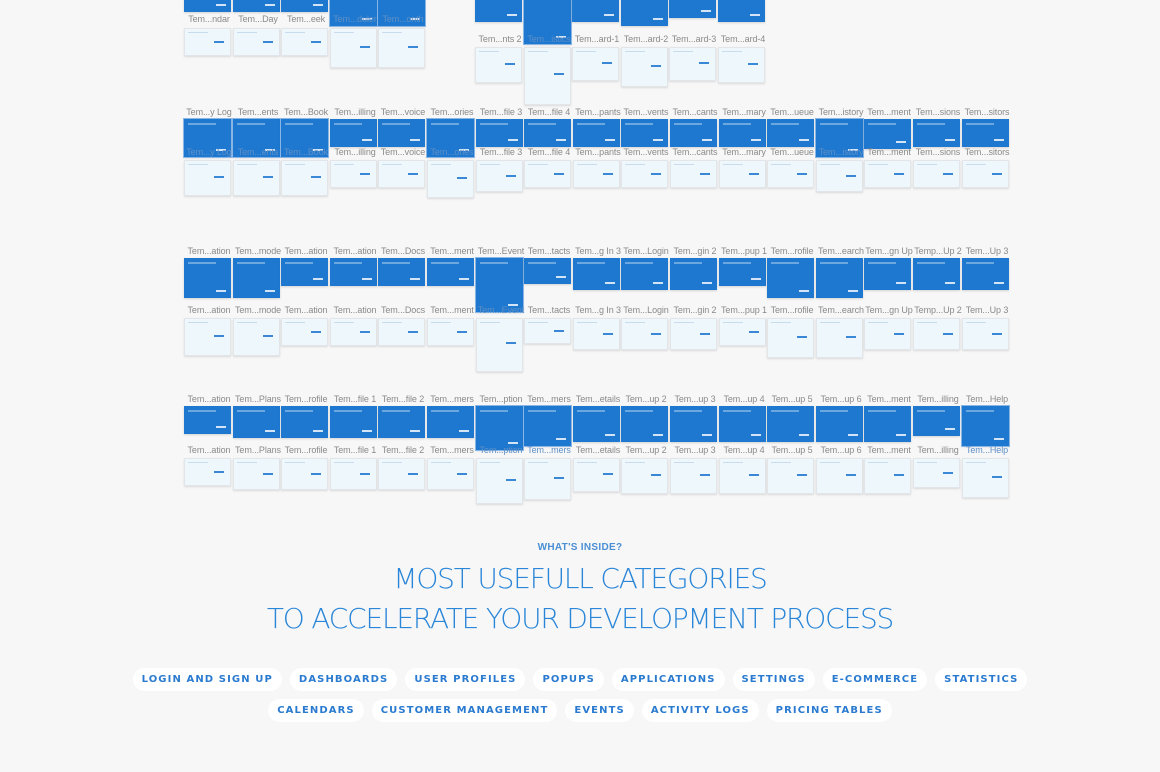 The height and width of the screenshot is (772, 1160). What do you see at coordinates (744, 399) in the screenshot?
I see `artboard-label: Tem...up 4` at bounding box center [744, 399].